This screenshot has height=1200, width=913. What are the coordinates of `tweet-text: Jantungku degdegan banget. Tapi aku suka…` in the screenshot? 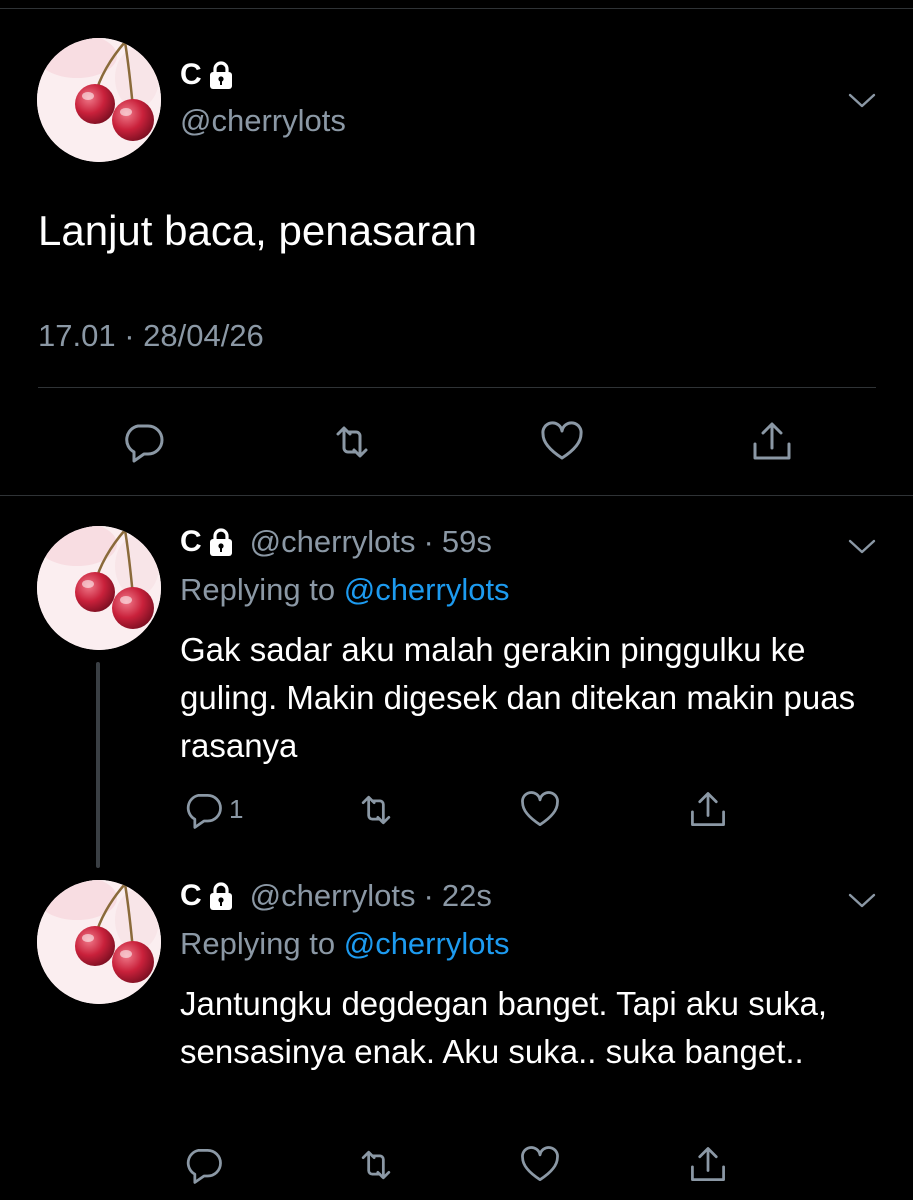 It's located at (504, 1027).